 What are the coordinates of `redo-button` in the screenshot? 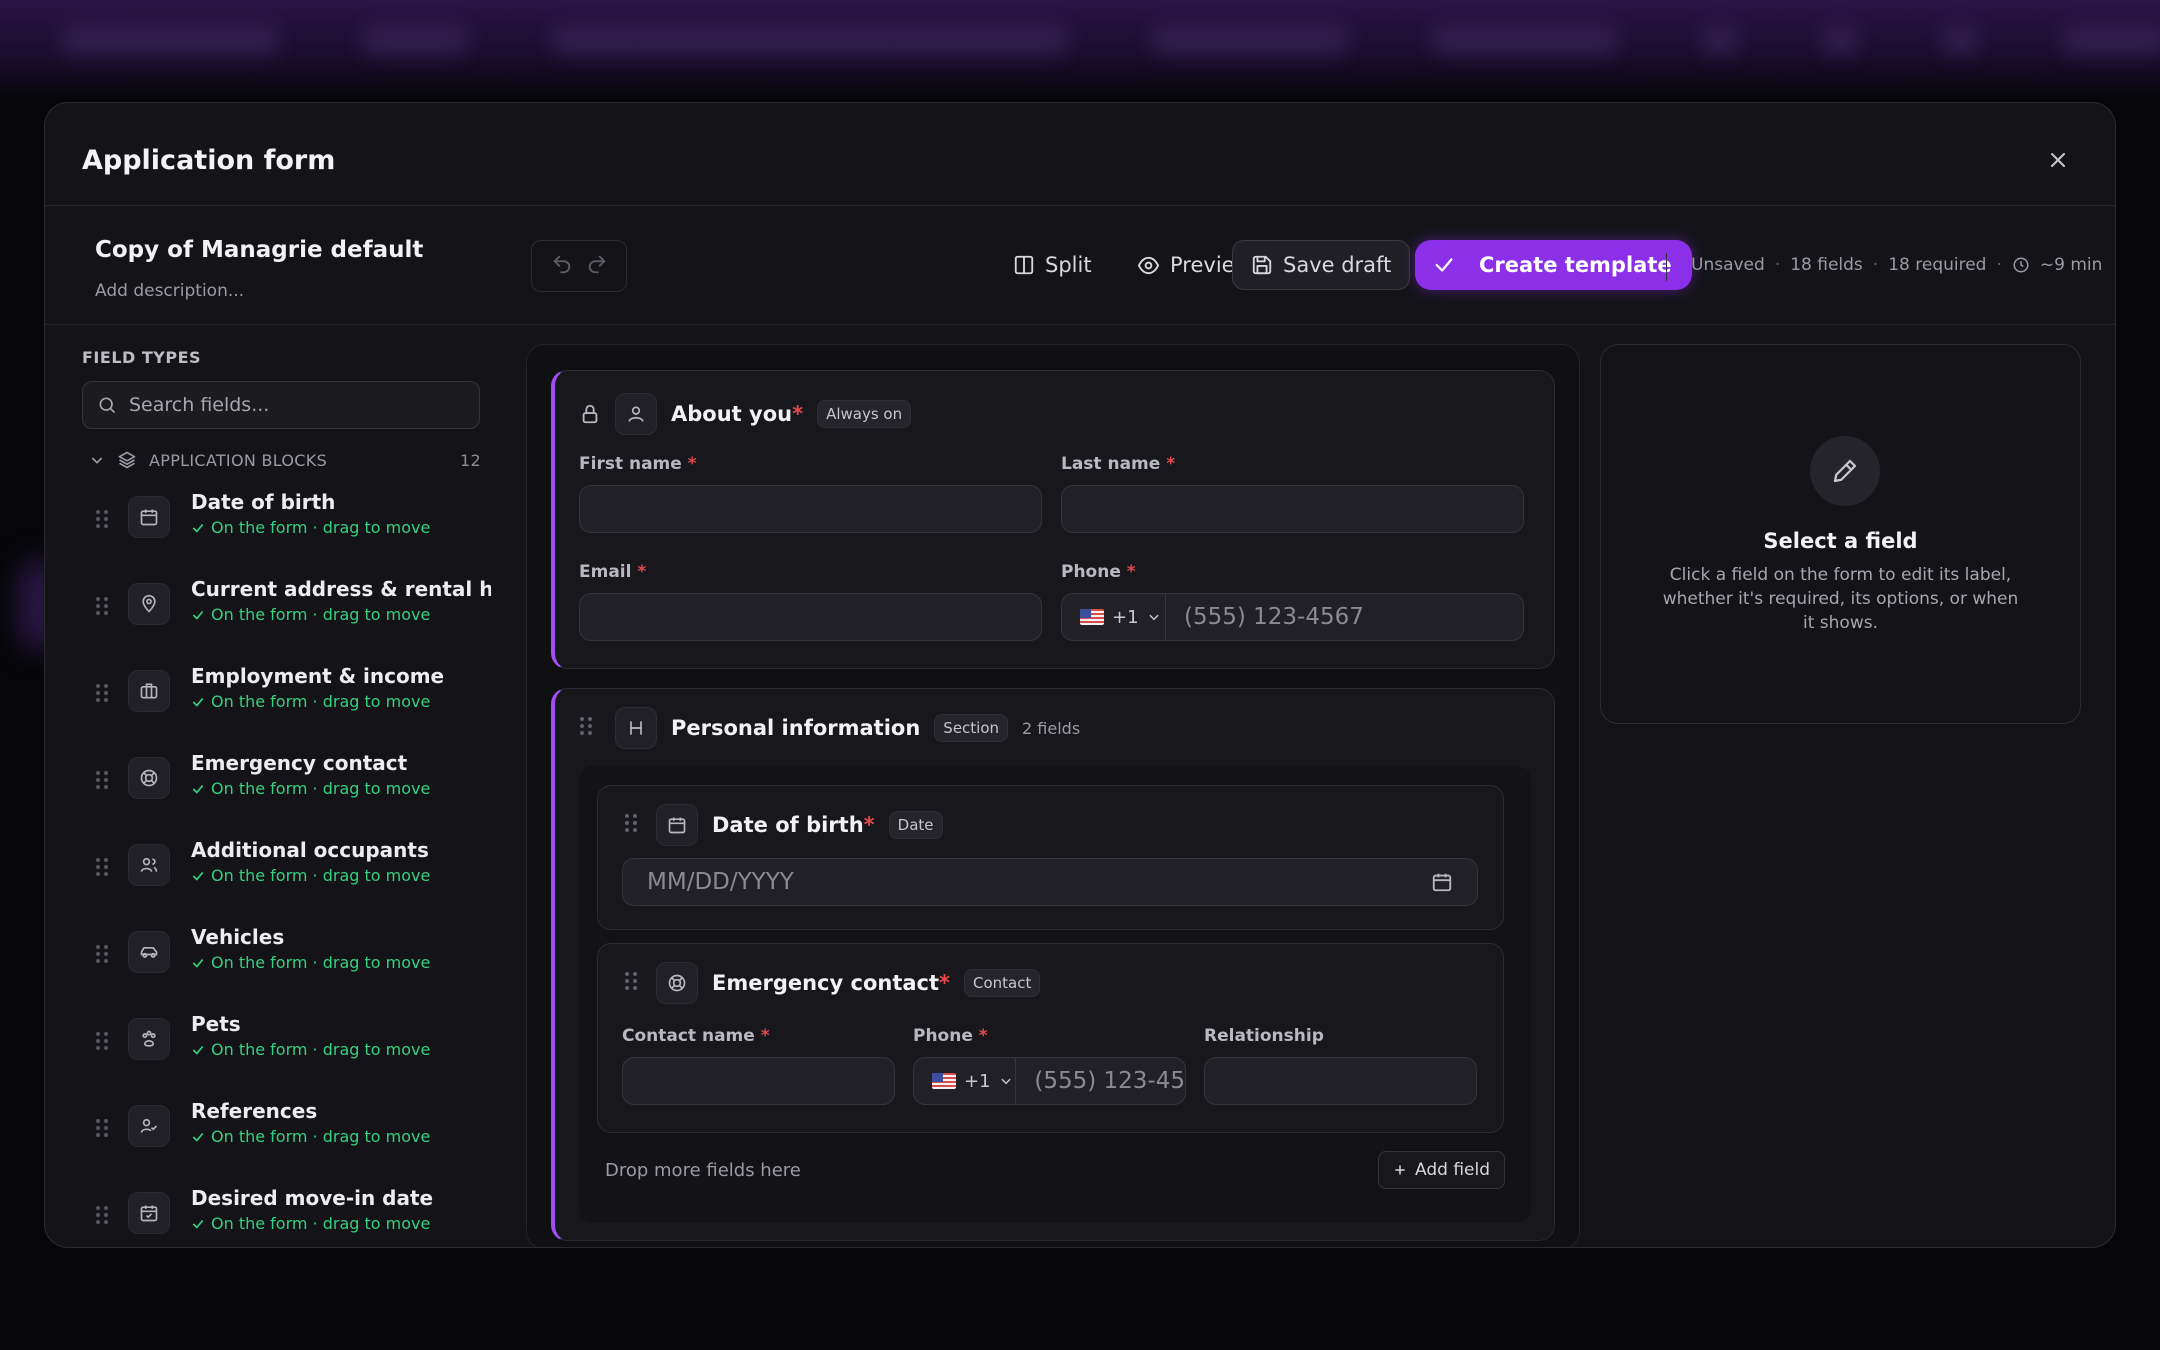 It's located at (597, 266).